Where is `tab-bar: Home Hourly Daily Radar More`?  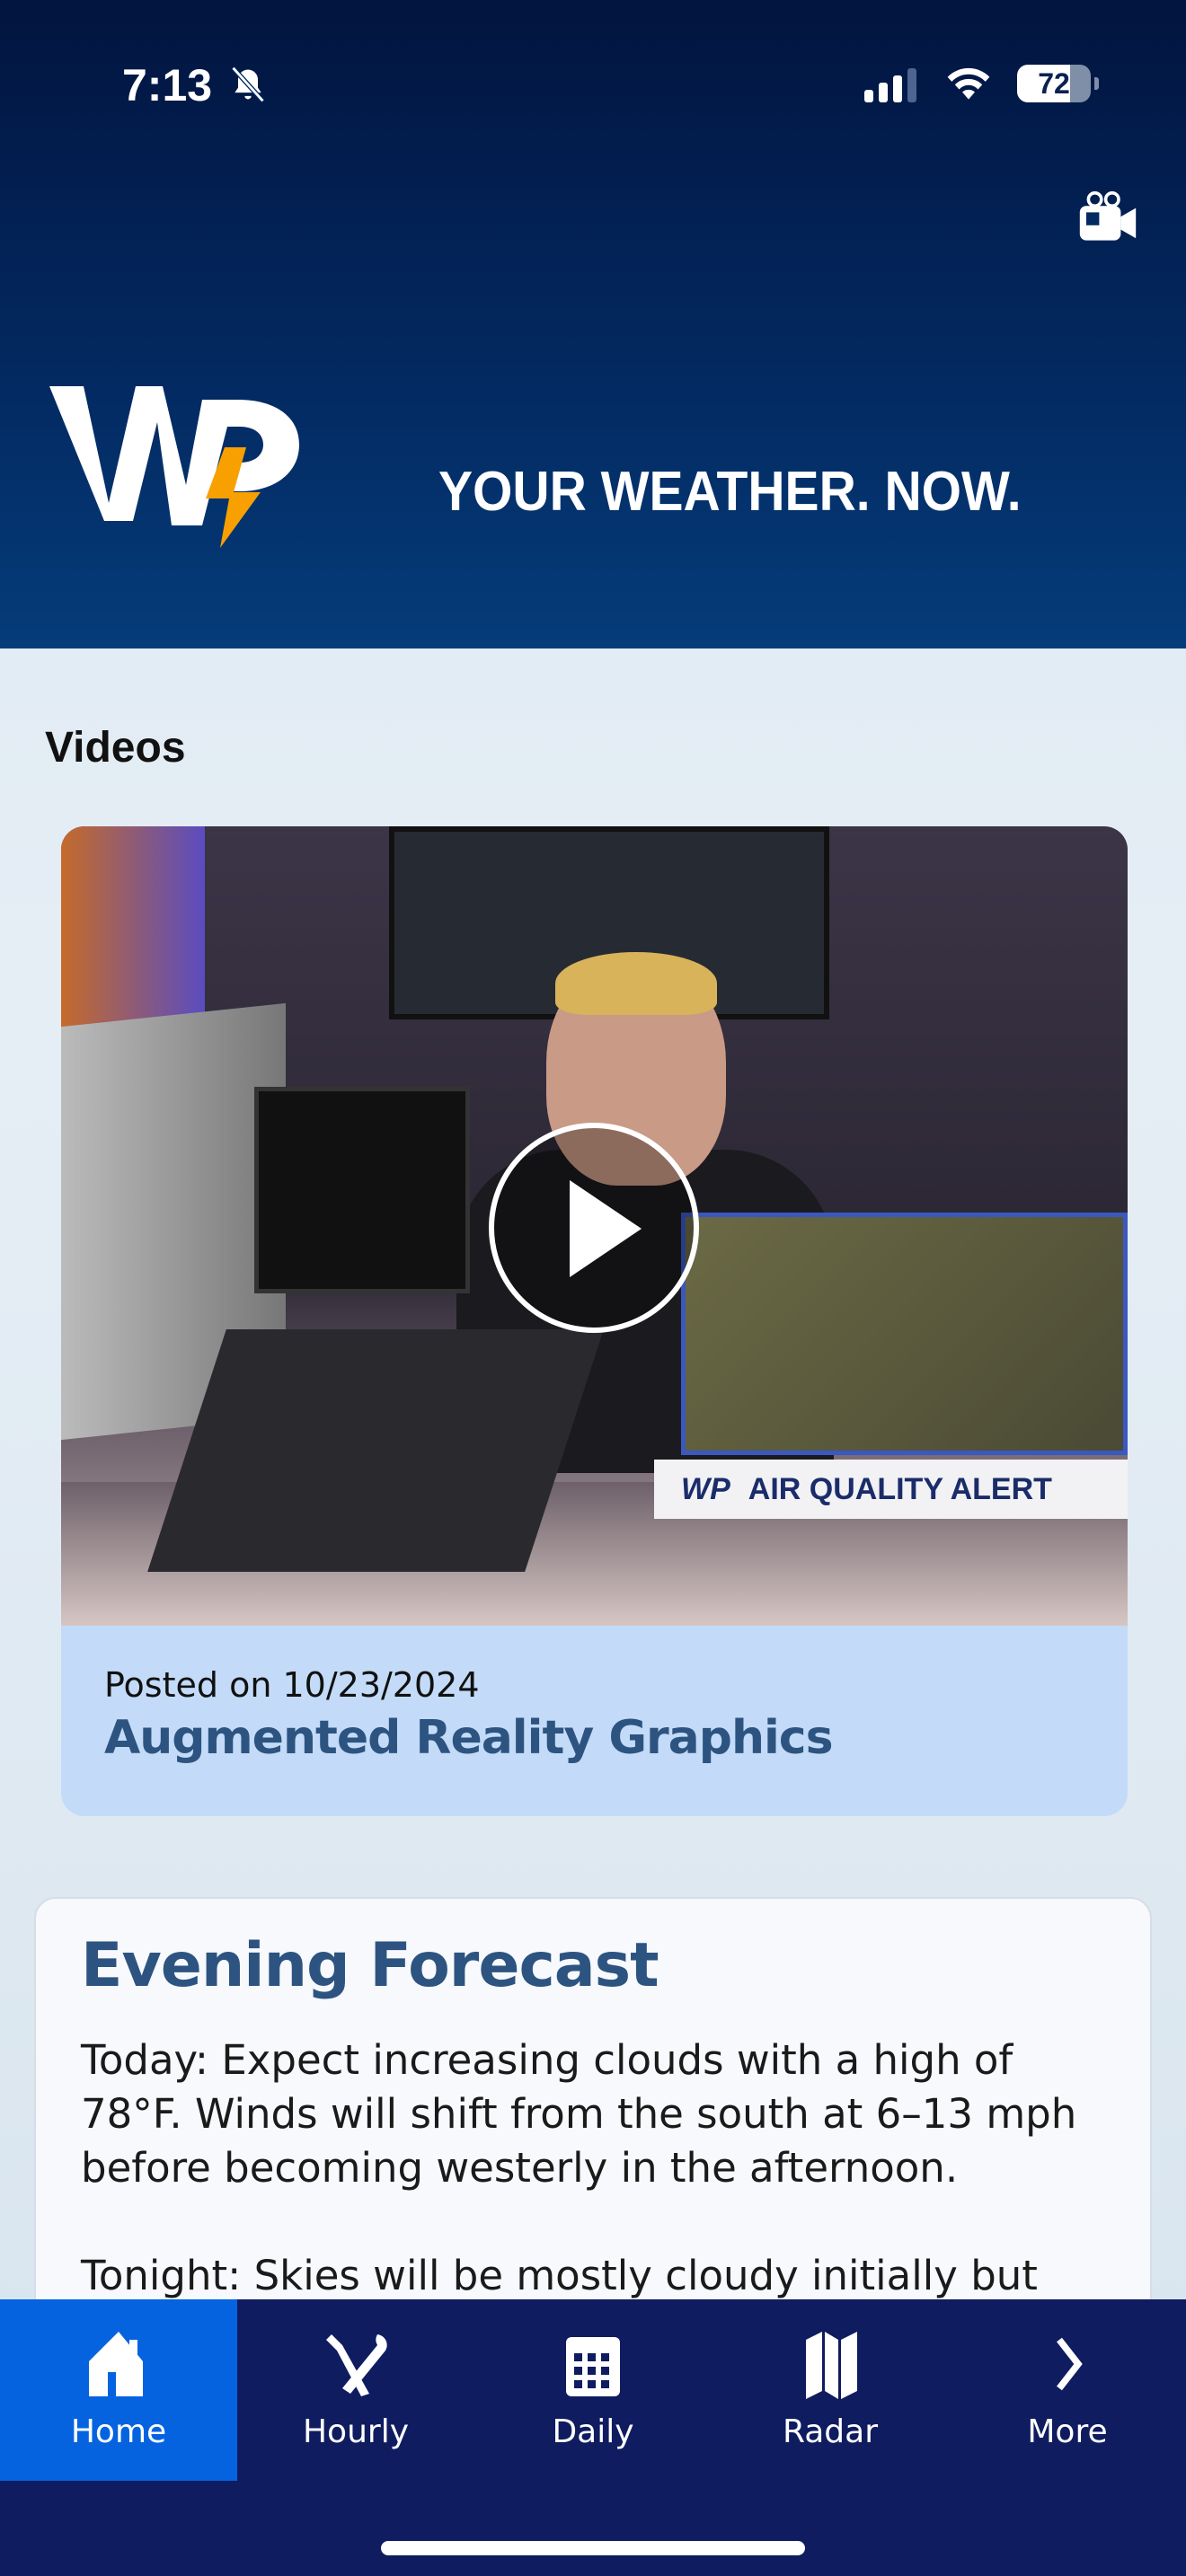 tab-bar: Home Hourly Daily Radar More is located at coordinates (593, 2437).